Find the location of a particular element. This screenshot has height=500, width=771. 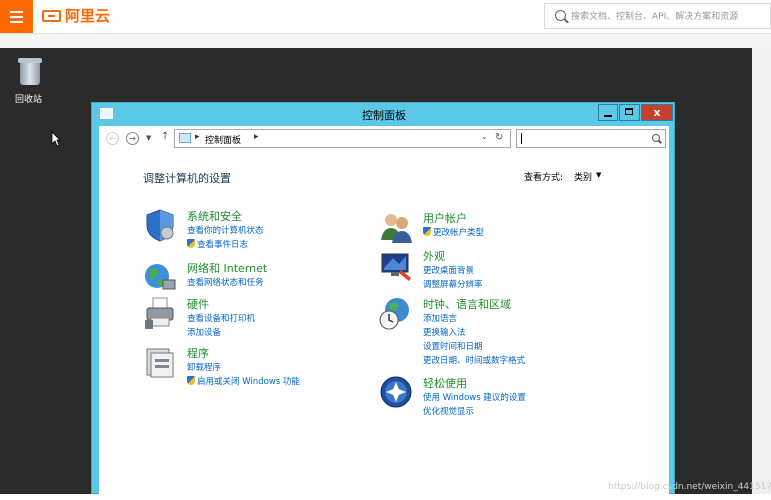

printer-icon is located at coordinates (160, 313).